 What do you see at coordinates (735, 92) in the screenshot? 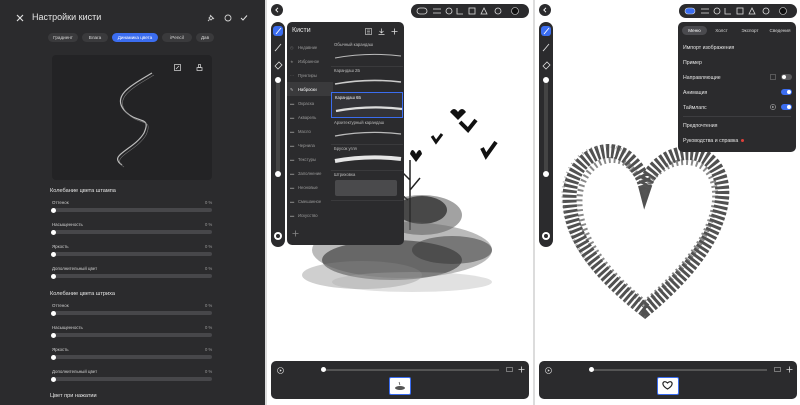
I see `menu-animation: Анимация` at bounding box center [735, 92].